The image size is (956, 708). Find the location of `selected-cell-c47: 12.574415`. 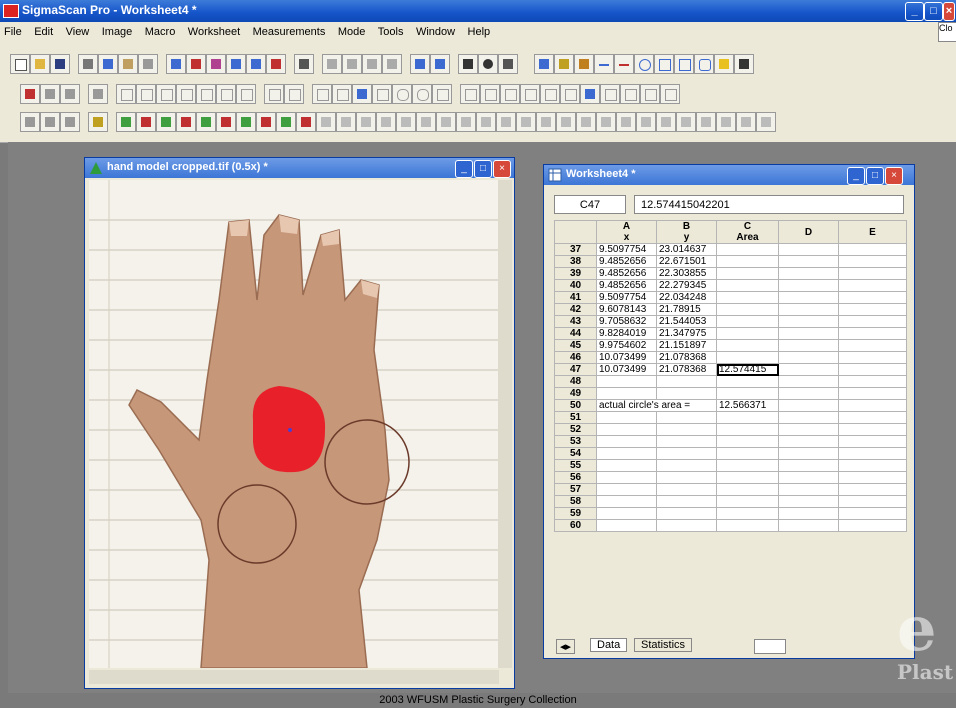

selected-cell-c47: 12.574415 is located at coordinates (747, 369).